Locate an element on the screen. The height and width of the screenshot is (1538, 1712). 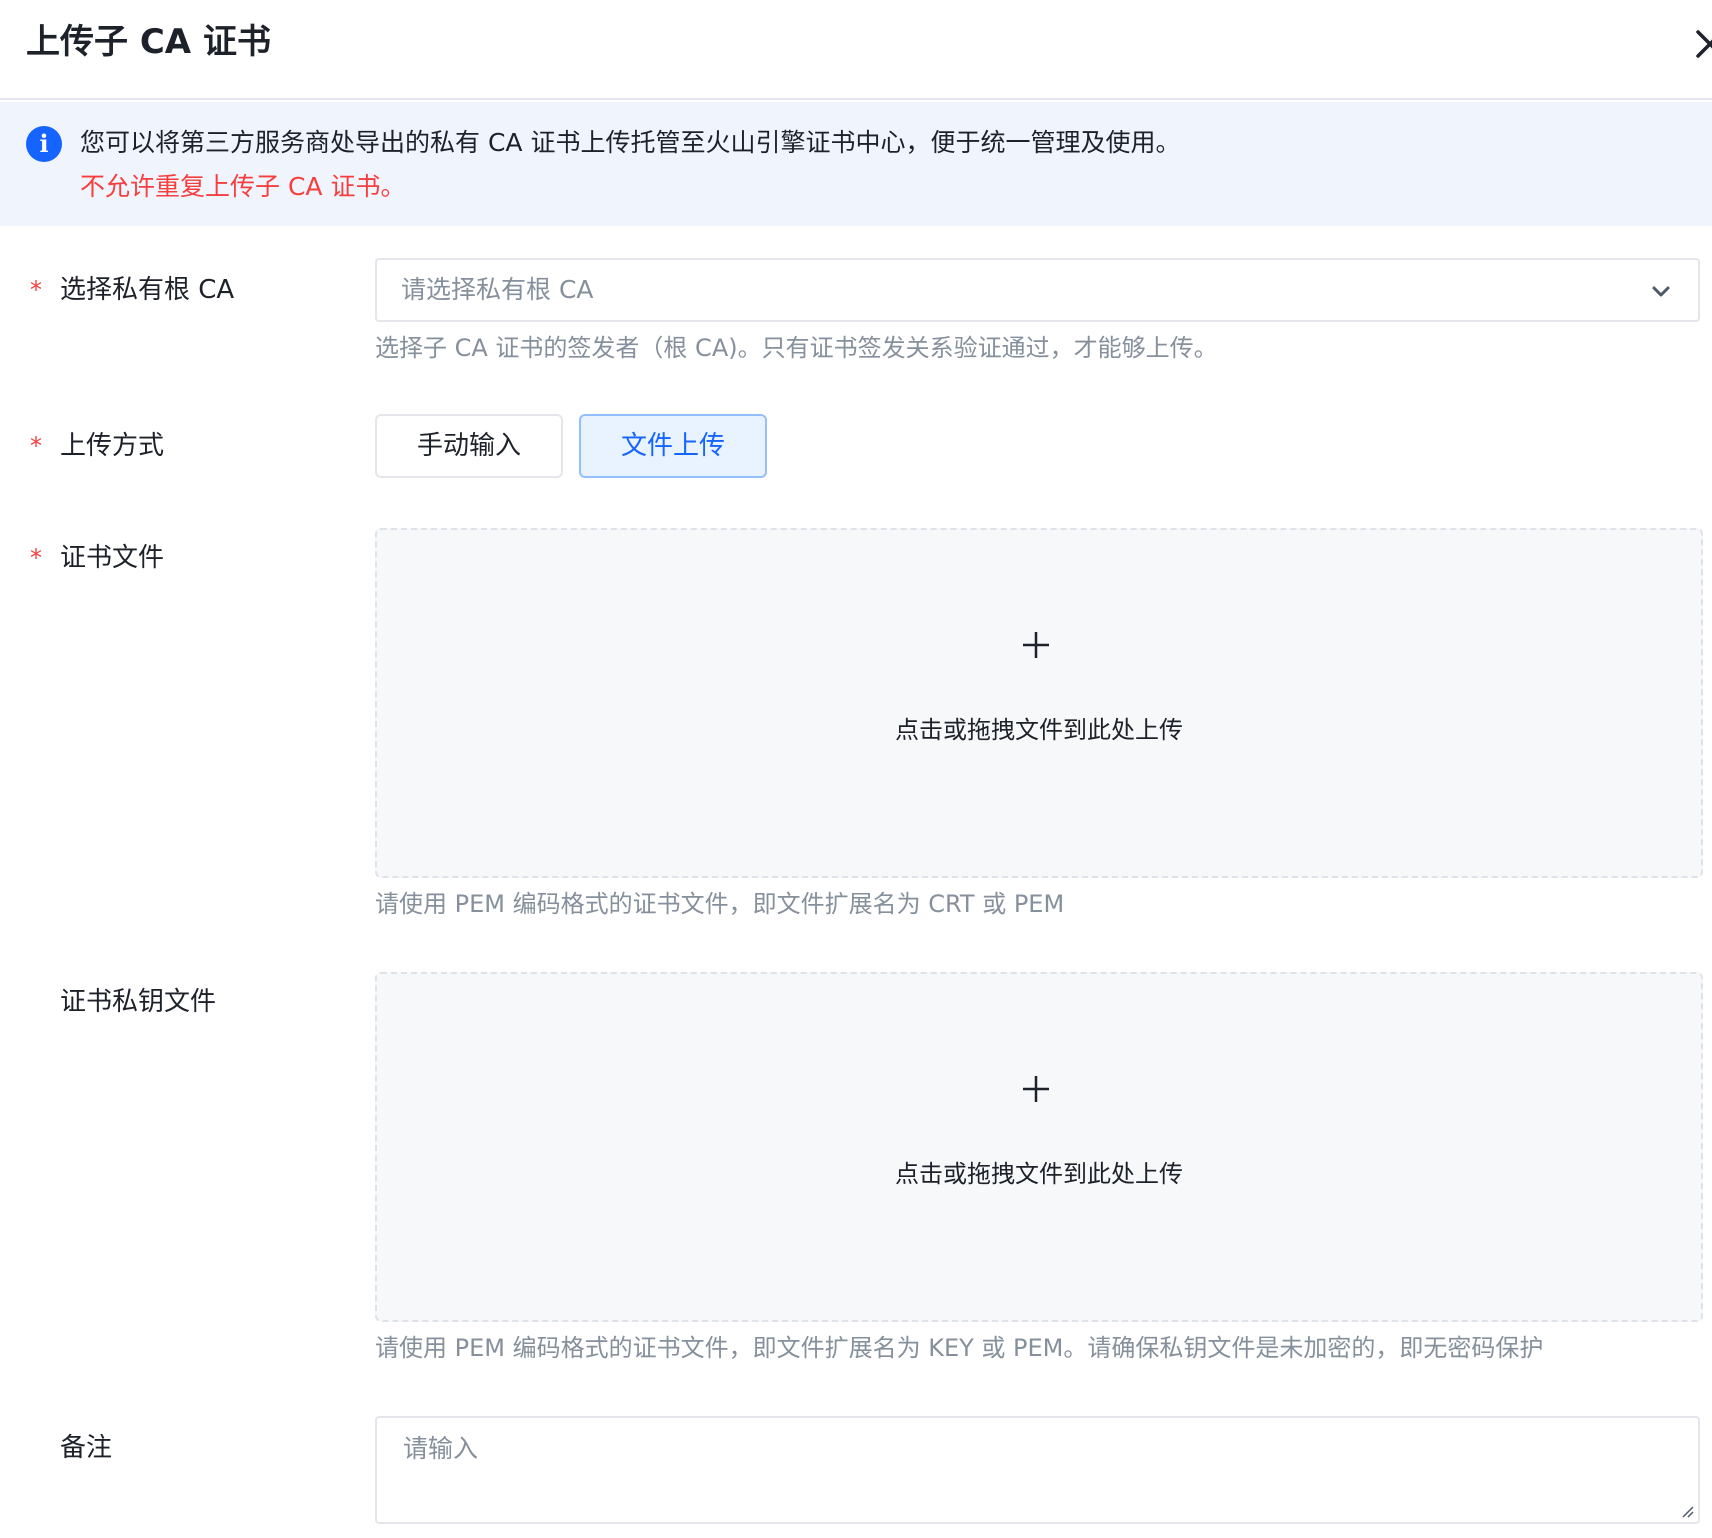
cert-file-label: * 证书文件 is located at coordinates (97, 558).